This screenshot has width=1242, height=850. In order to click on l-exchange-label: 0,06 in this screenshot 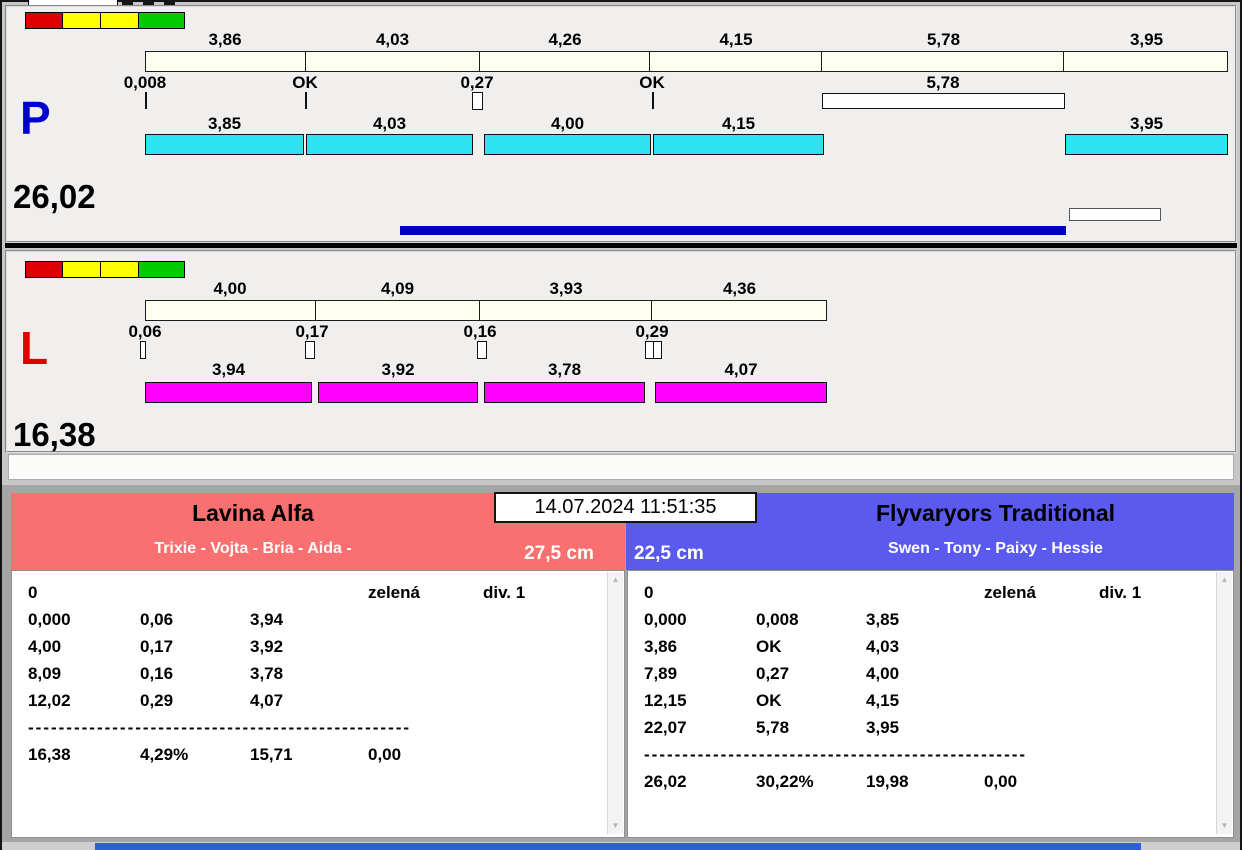, I will do `click(145, 331)`.